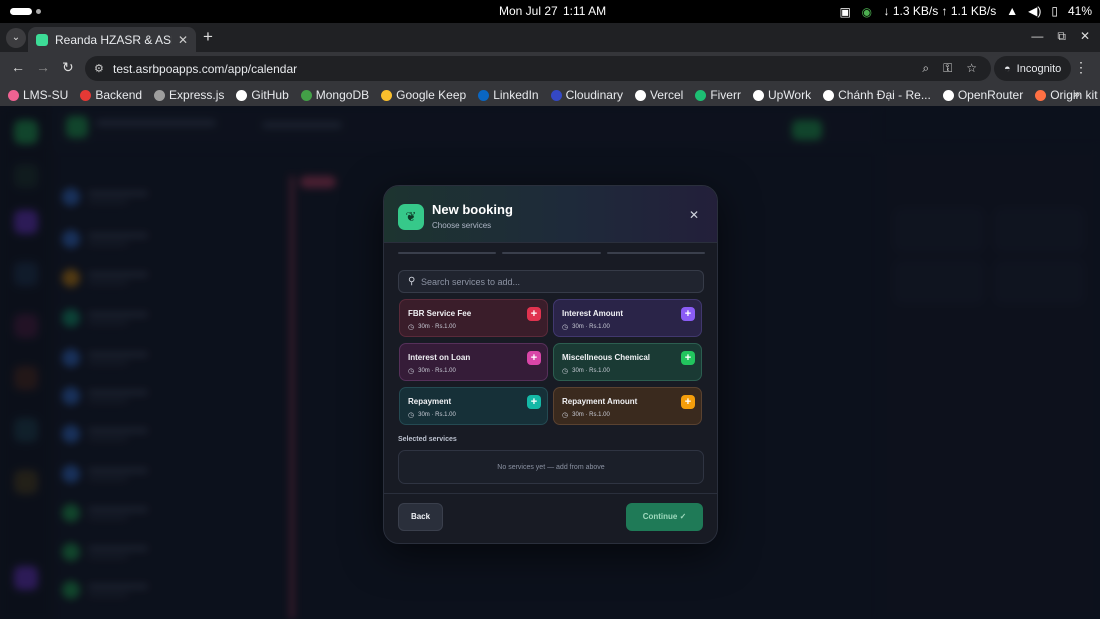 This screenshot has height=619, width=1100. I want to click on bookmark-label: Vercel, so click(666, 95).